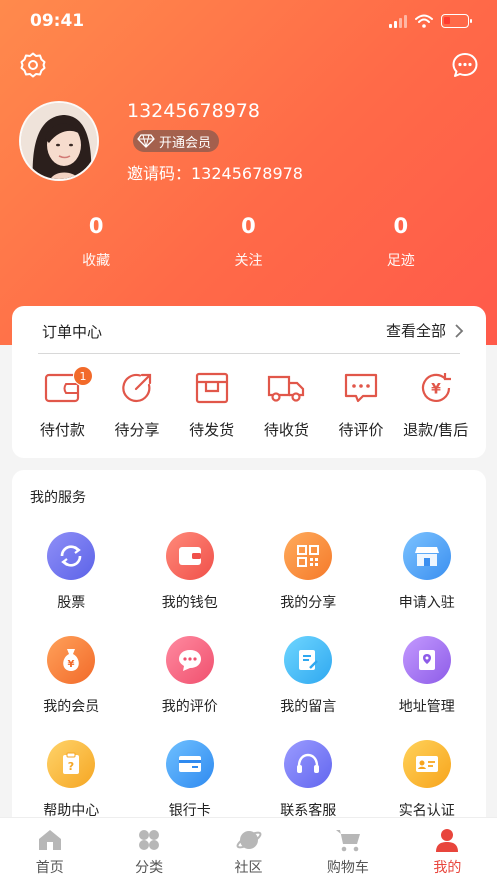 Image resolution: width=497 pixels, height=883 pixels. I want to click on order-refund-aftersale: ¥ 退款/售后, so click(435, 404).